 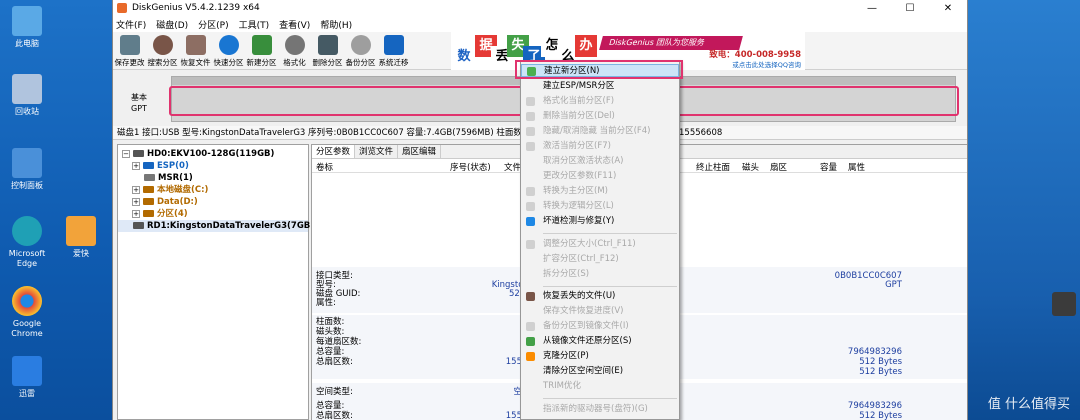 What do you see at coordinates (600, 371) in the screenshot?
I see `menu-item-wipe-free: 清除分区空闲空间(E)` at bounding box center [600, 371].